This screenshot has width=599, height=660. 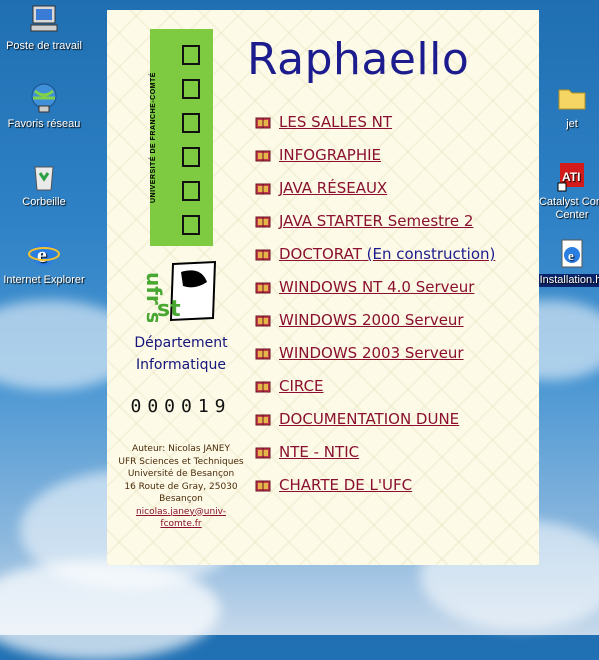 I want to click on menu-item-label: JAVA STARTER Semestre 2, so click(x=376, y=221).